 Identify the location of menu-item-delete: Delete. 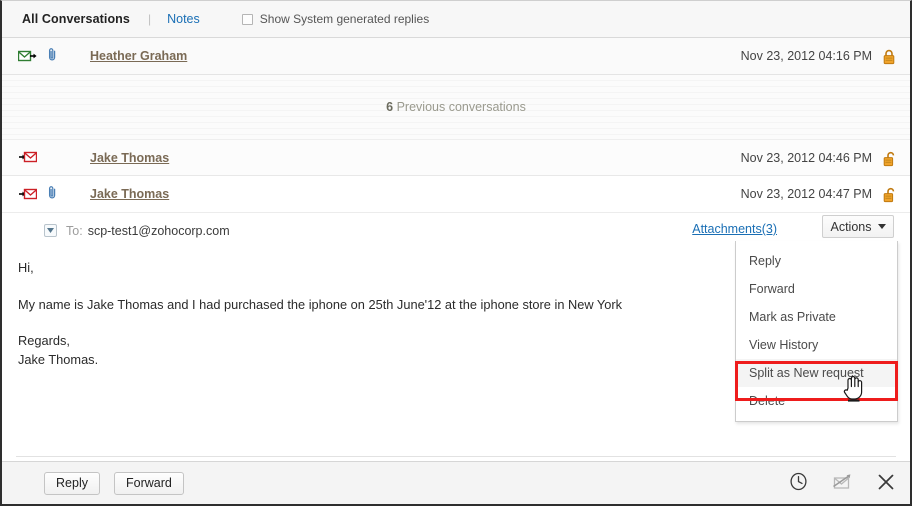
(816, 401).